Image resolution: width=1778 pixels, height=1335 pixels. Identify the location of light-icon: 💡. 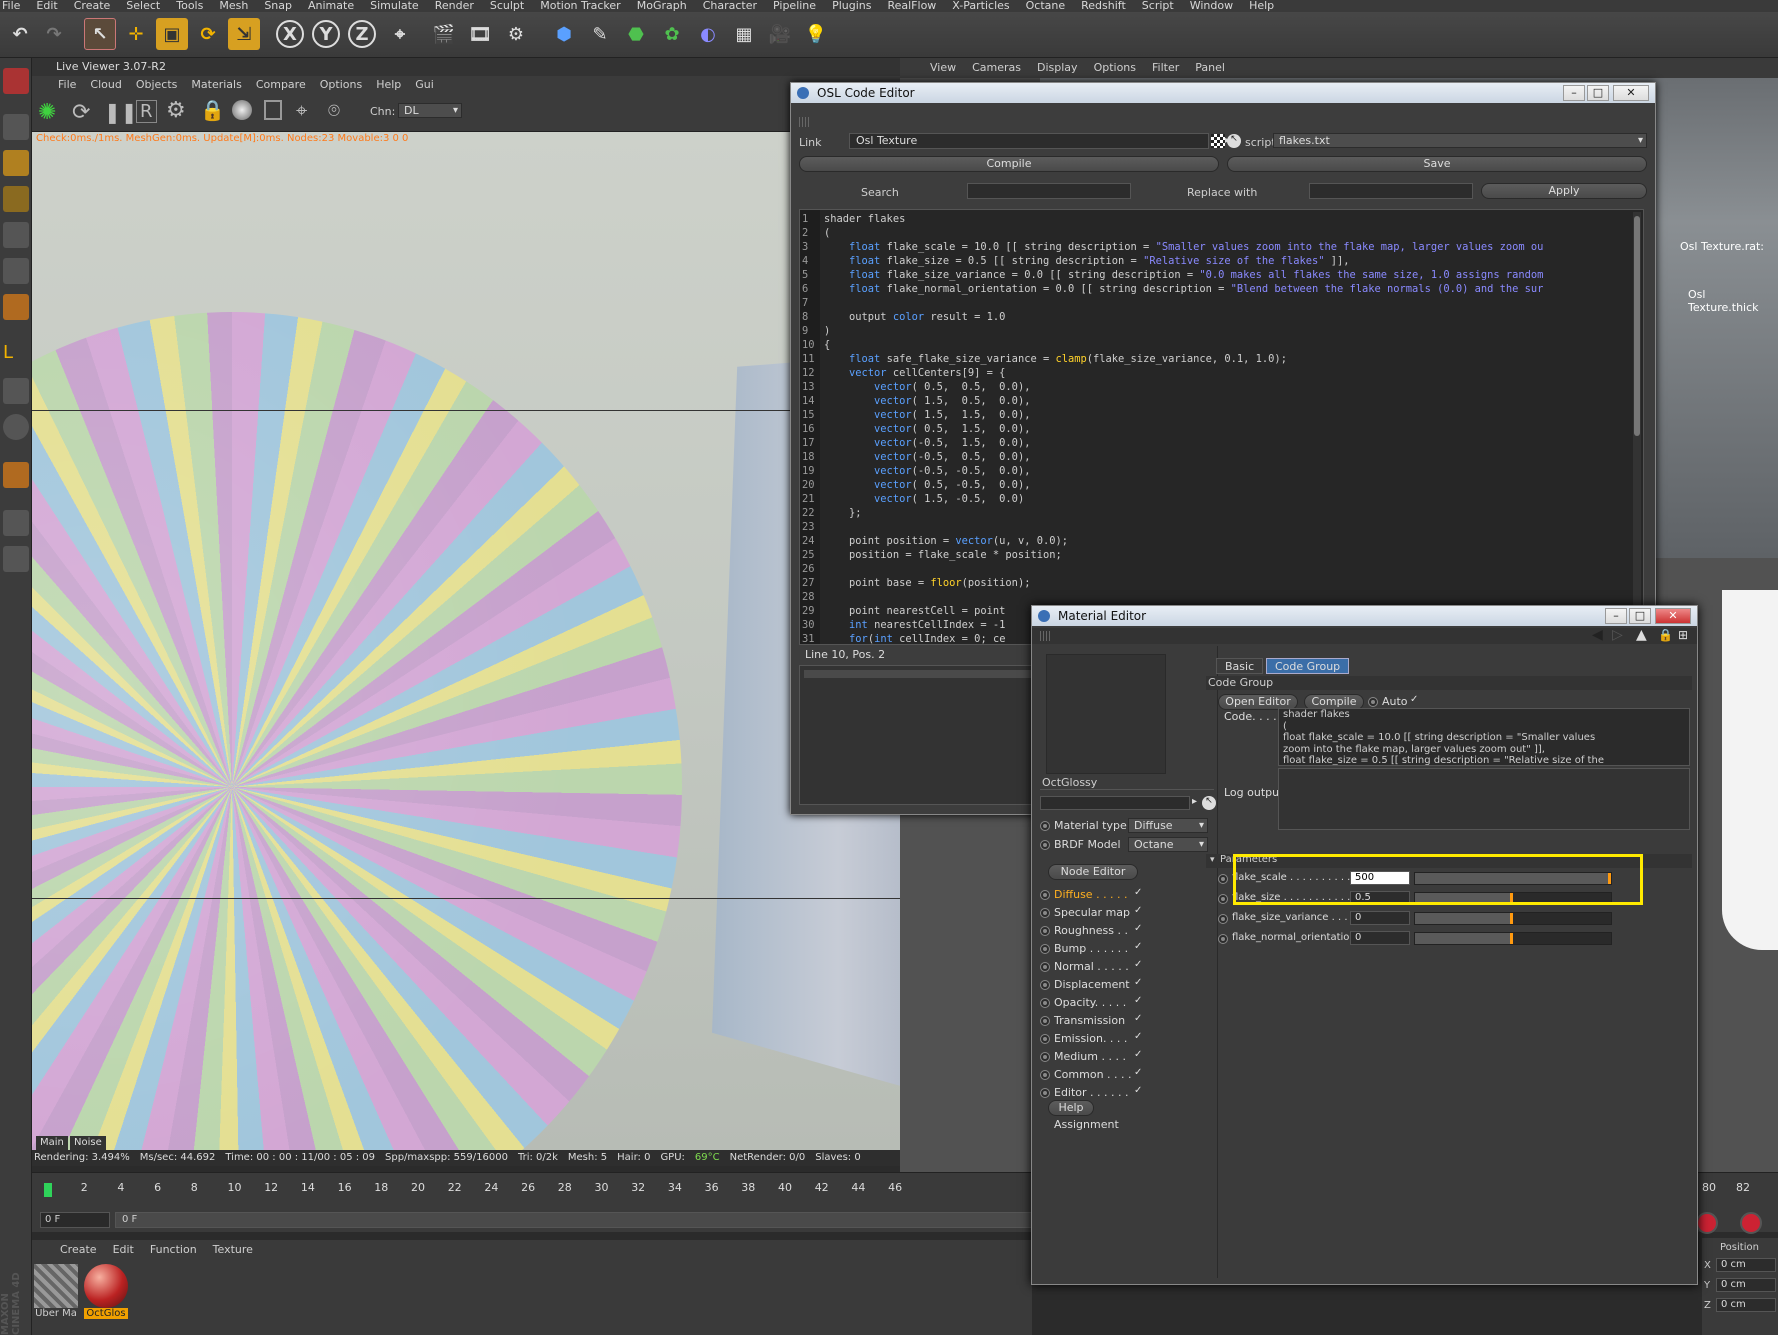
(816, 34).